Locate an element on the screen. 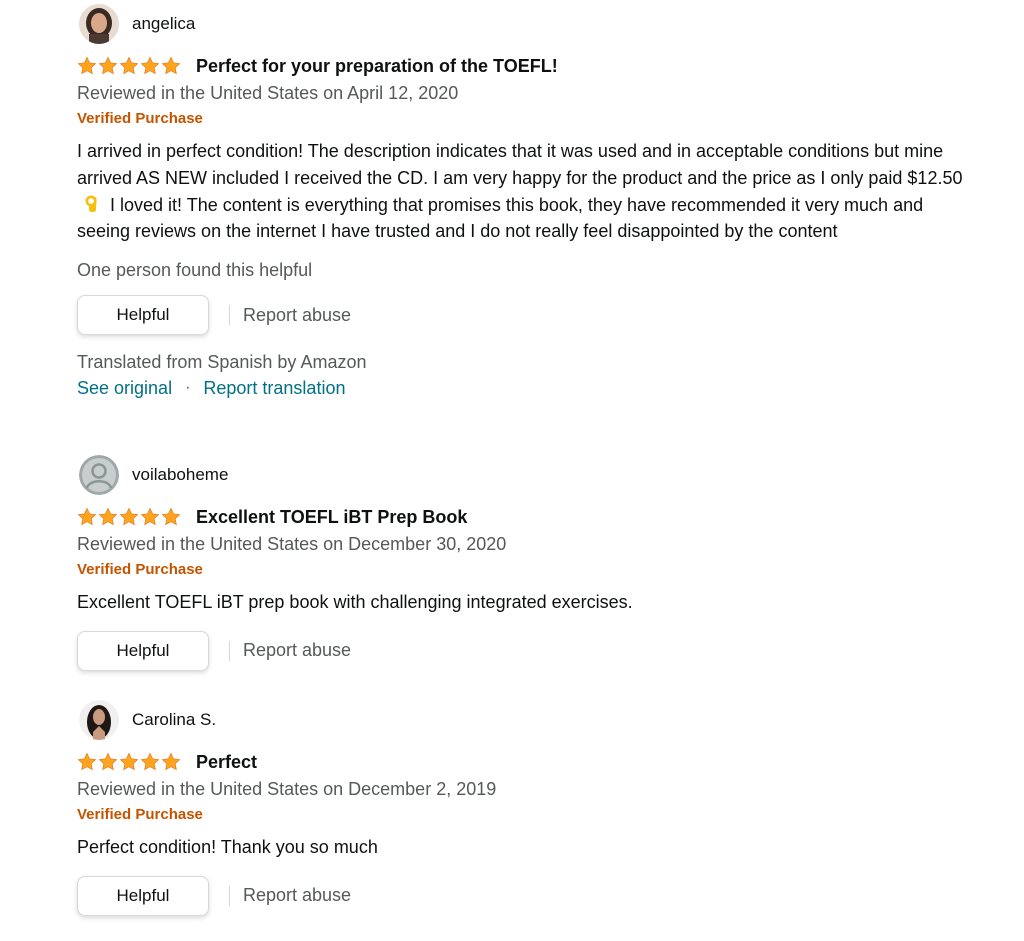  default-avatar-icon is located at coordinates (99, 475).